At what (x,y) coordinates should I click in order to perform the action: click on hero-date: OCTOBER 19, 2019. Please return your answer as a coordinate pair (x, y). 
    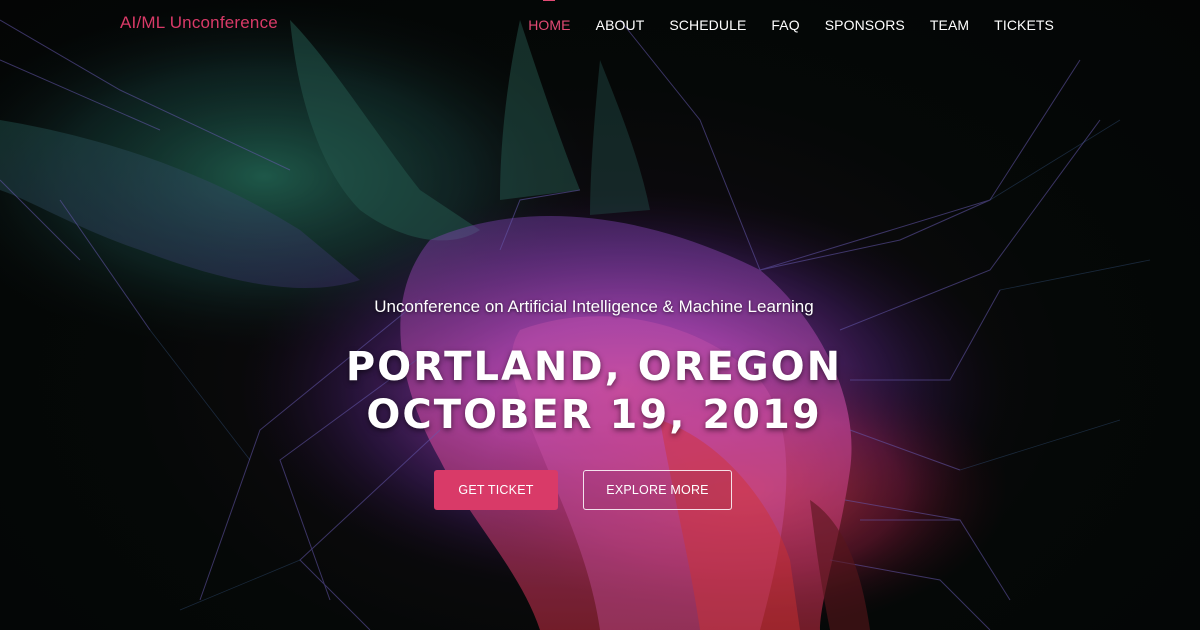
    Looking at the image, I should click on (594, 415).